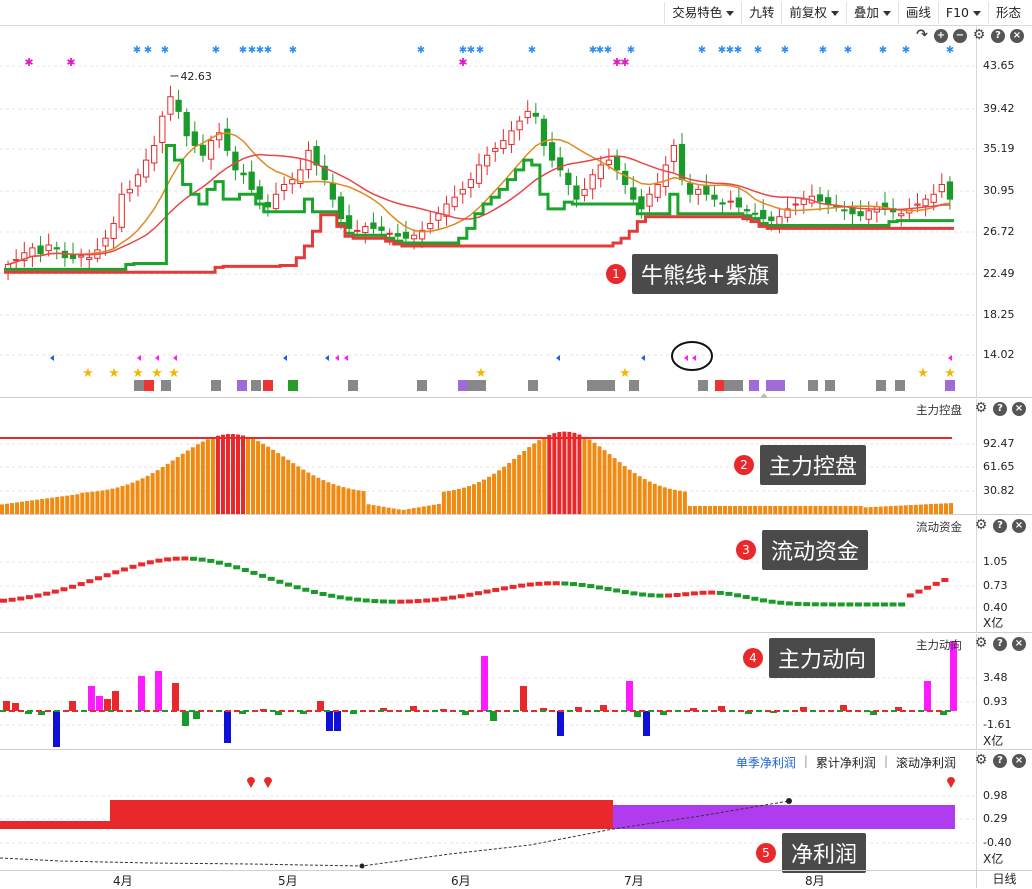 This screenshot has width=1032, height=889. What do you see at coordinates (957, 12) in the screenshot?
I see `toolbar-button-label: F10` at bounding box center [957, 12].